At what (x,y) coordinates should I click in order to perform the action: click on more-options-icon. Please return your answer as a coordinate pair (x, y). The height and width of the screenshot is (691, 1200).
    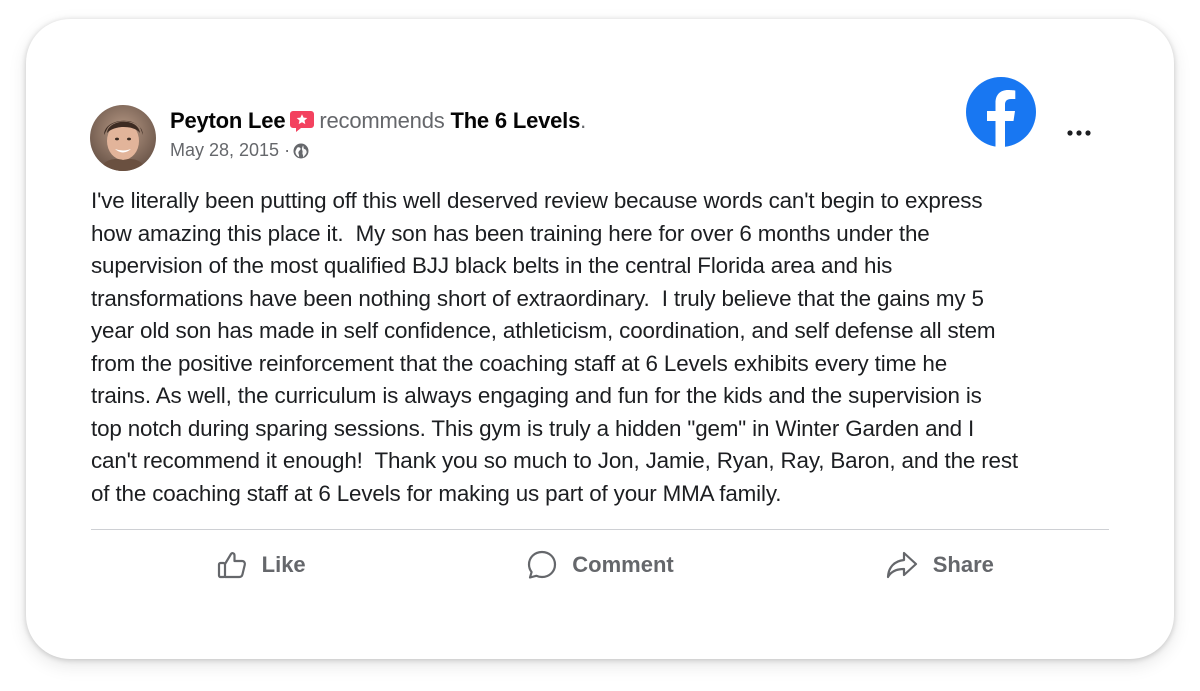
    Looking at the image, I should click on (1079, 133).